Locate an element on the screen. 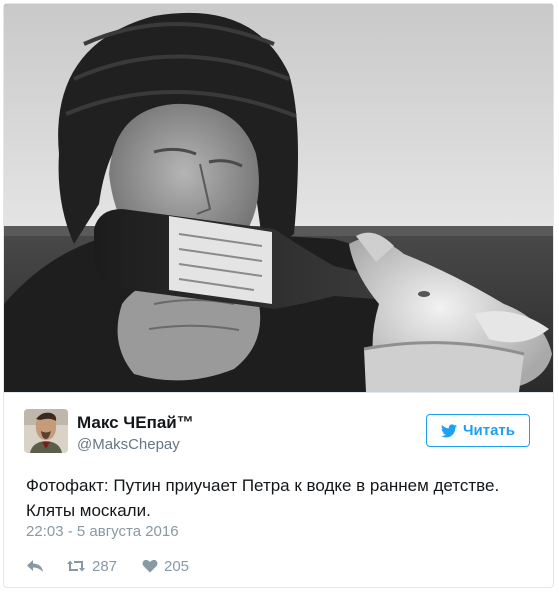 The width and height of the screenshot is (559, 593). avatar is located at coordinates (46, 431).